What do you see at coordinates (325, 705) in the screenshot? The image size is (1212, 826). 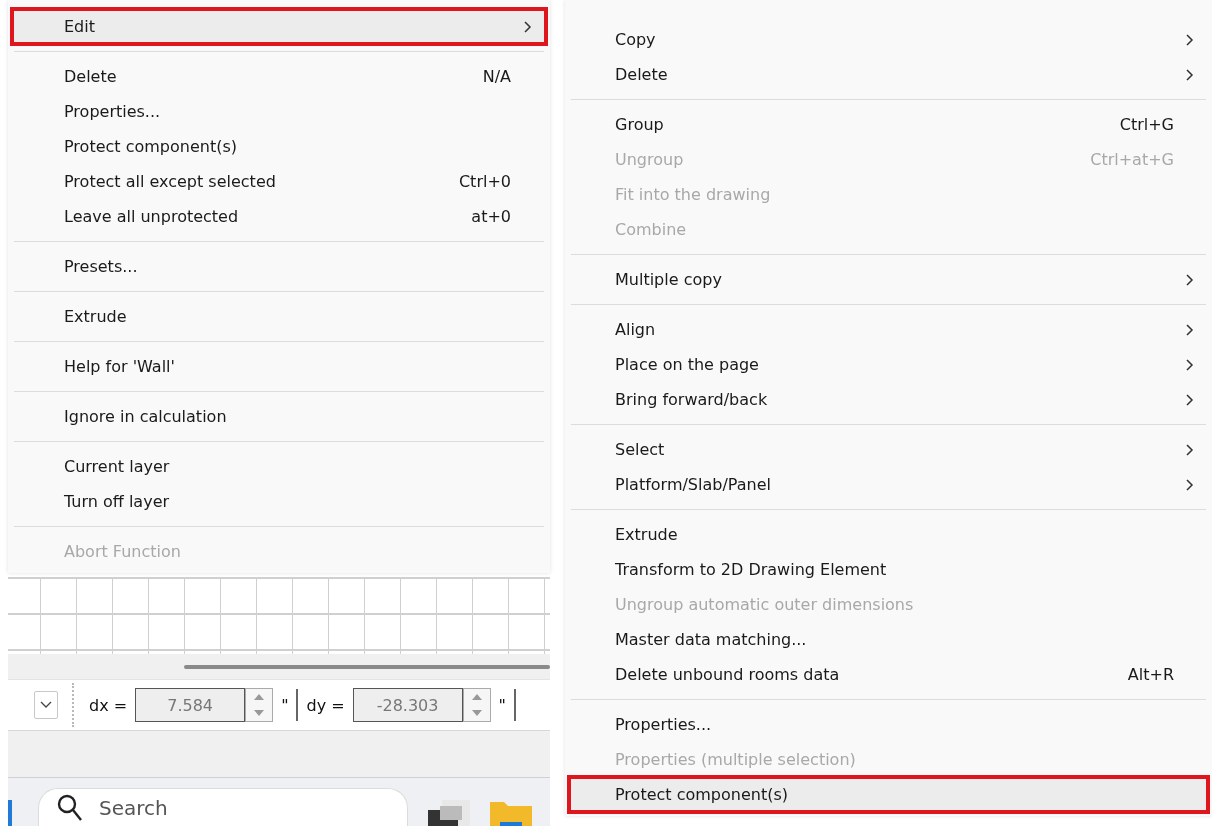 I see `dy-label: dy =` at bounding box center [325, 705].